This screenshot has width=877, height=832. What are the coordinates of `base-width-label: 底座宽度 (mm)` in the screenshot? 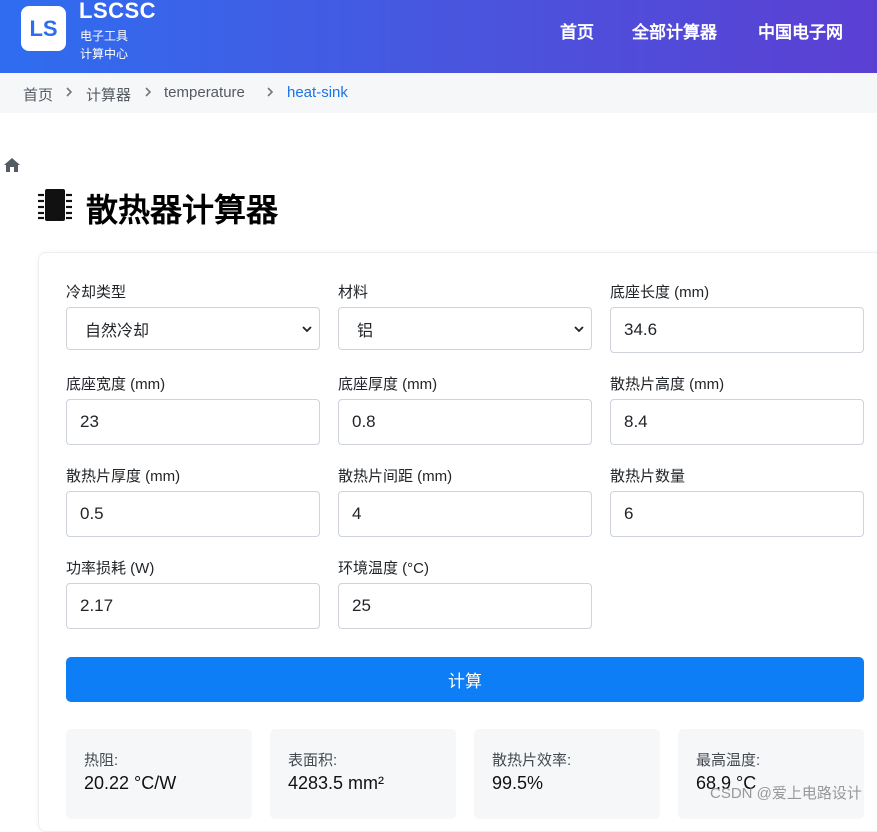 It's located at (116, 384).